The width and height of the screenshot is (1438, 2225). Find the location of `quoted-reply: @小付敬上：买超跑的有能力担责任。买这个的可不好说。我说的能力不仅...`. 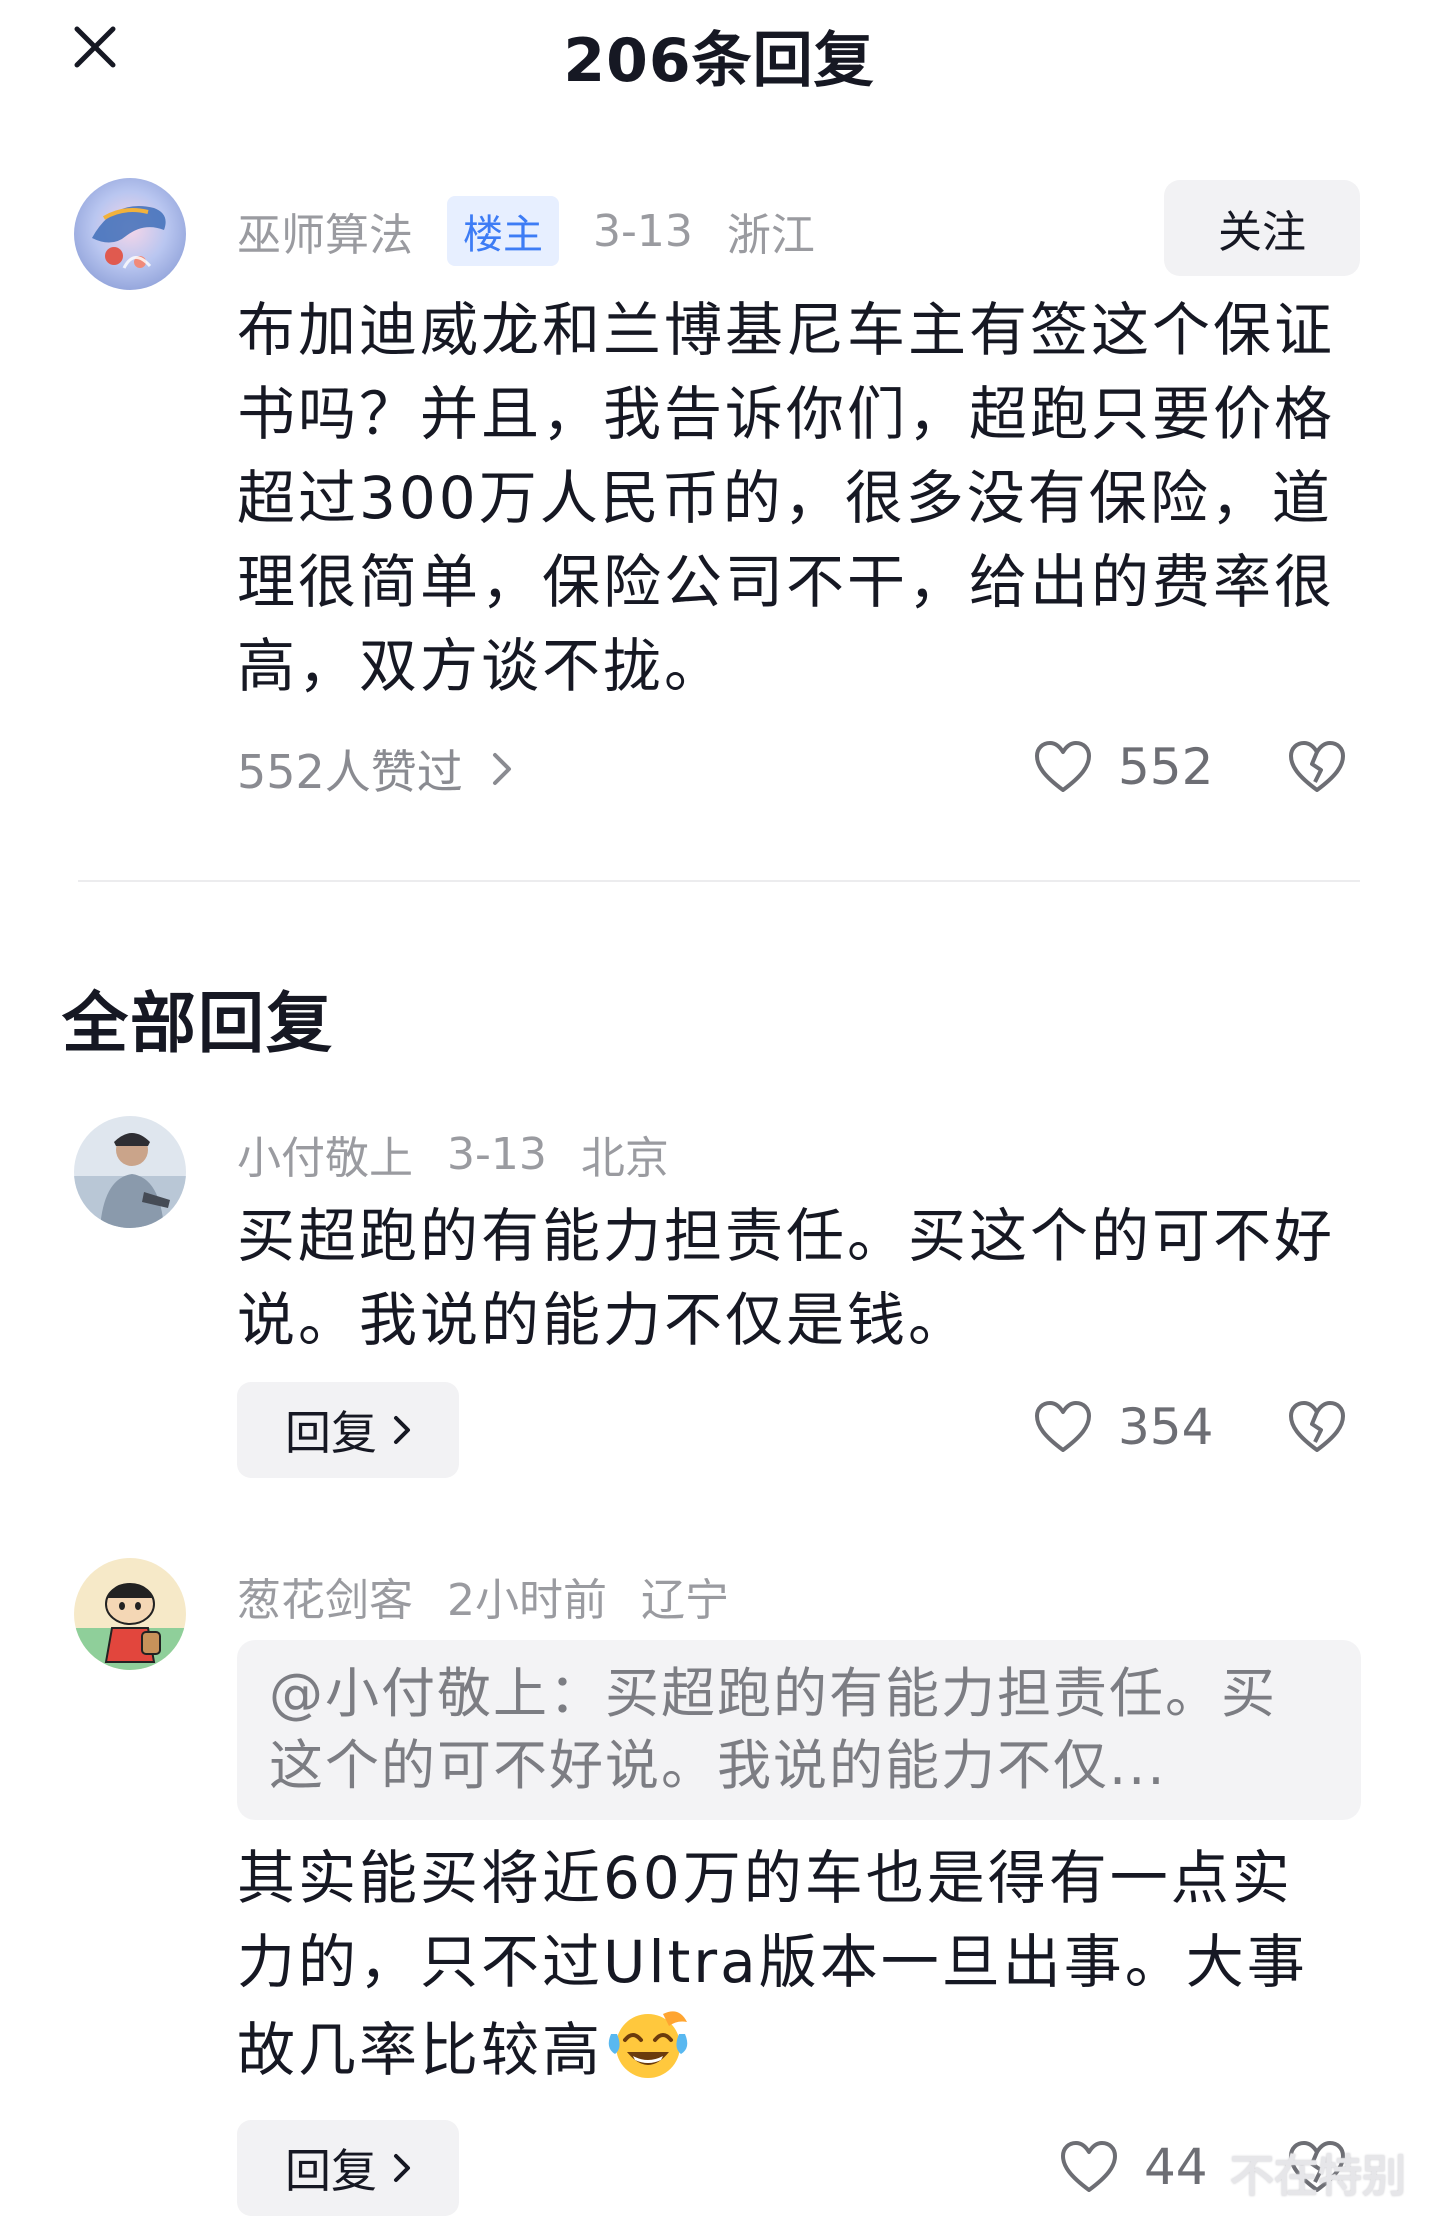

quoted-reply: @小付敬上：买超跑的有能力担责任。买这个的可不好说。我说的能力不仅... is located at coordinates (799, 1730).